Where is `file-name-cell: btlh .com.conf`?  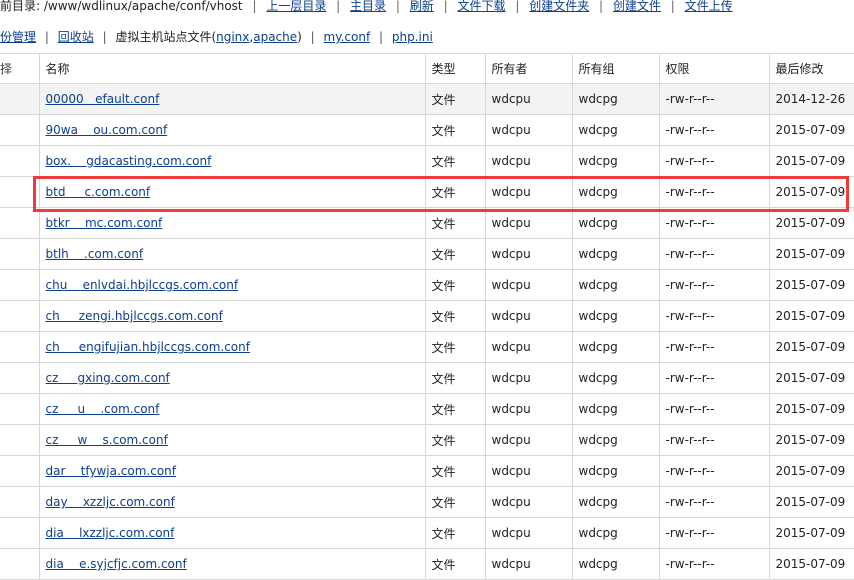 file-name-cell: btlh .com.conf is located at coordinates (232, 254).